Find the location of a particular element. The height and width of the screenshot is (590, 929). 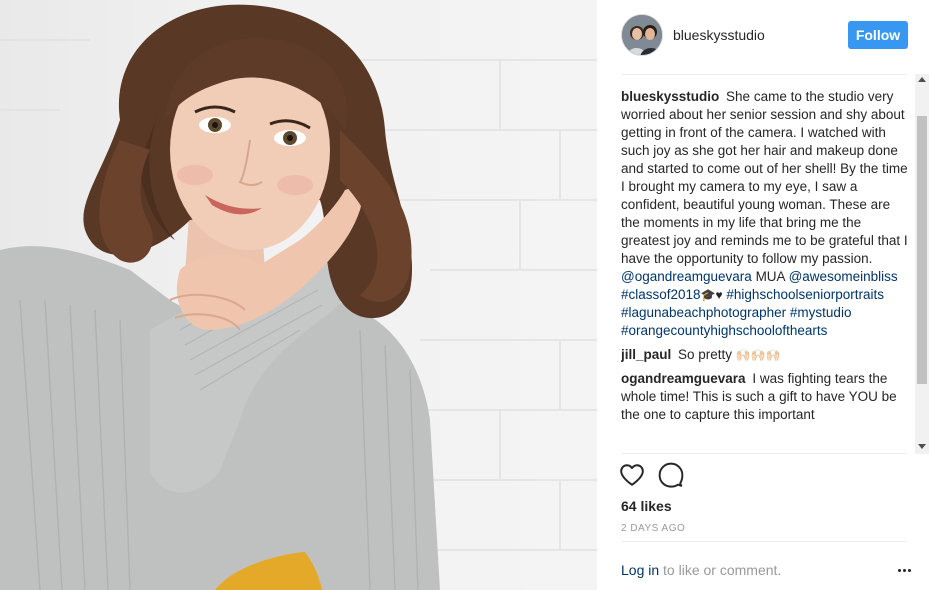

comment-text: So pretty is located at coordinates (705, 354).